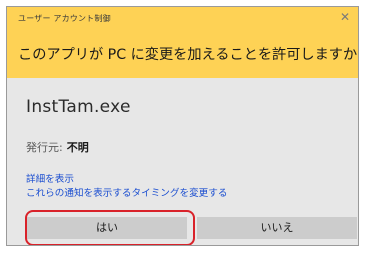  I want to click on app-name: InstTam.exe, so click(78, 107).